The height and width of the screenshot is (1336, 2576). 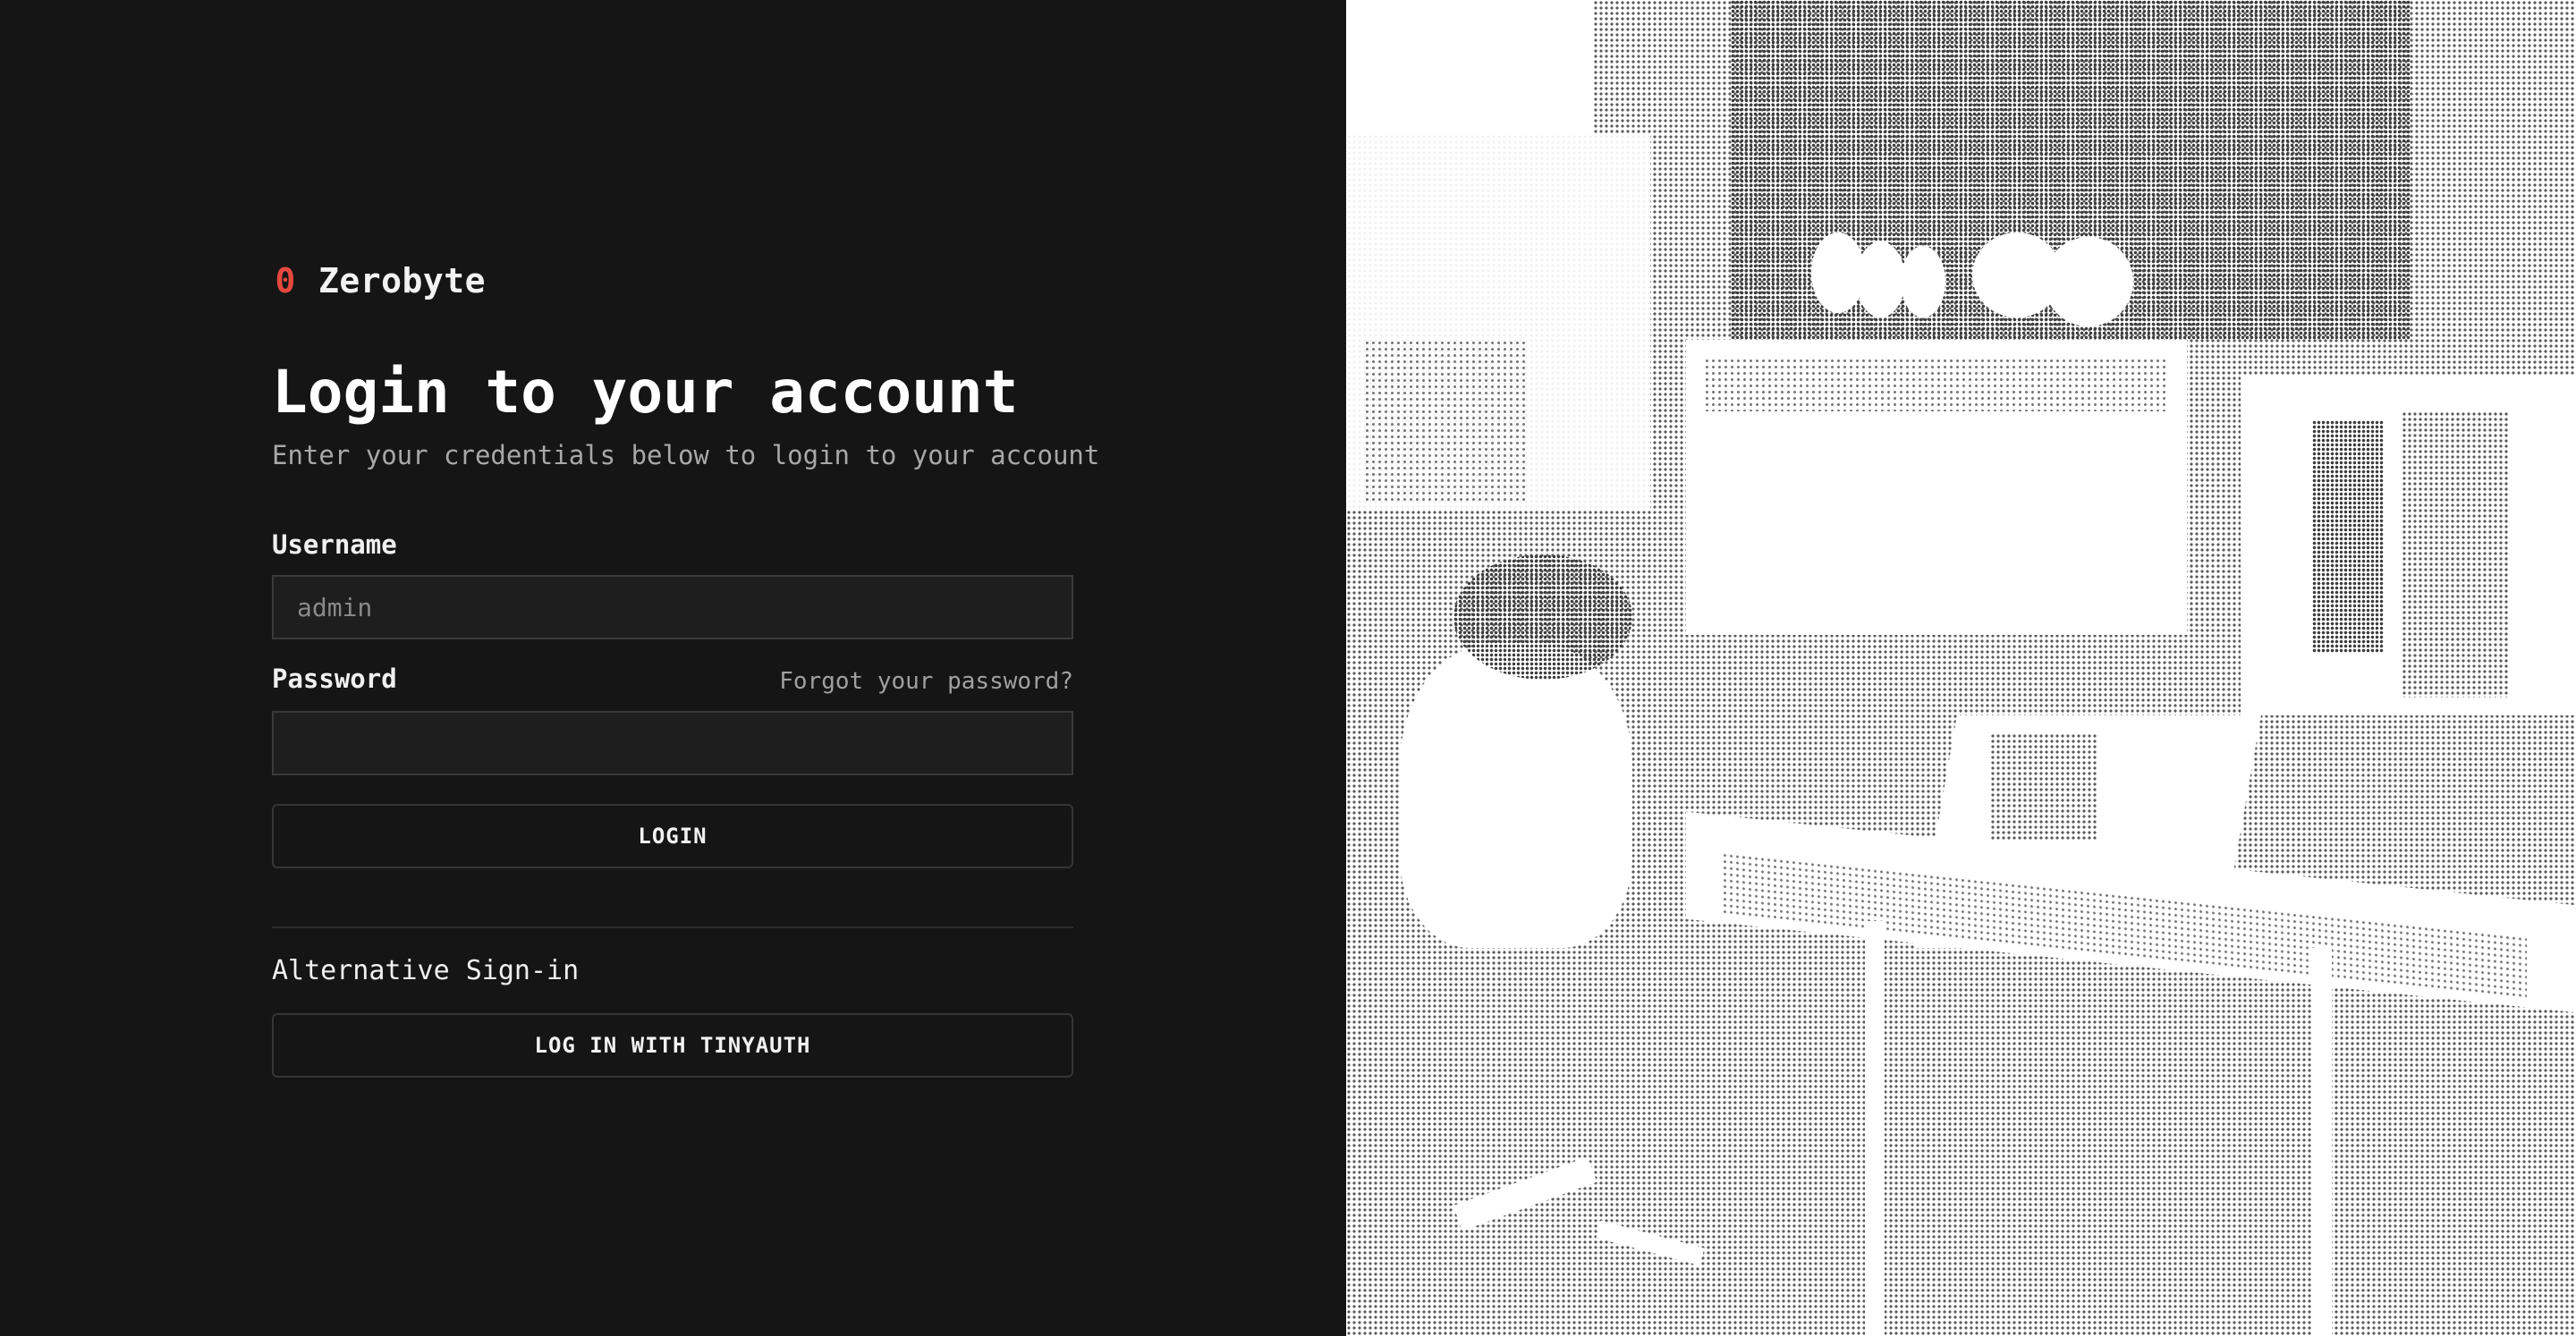 I want to click on password-label: Password, so click(x=334, y=679).